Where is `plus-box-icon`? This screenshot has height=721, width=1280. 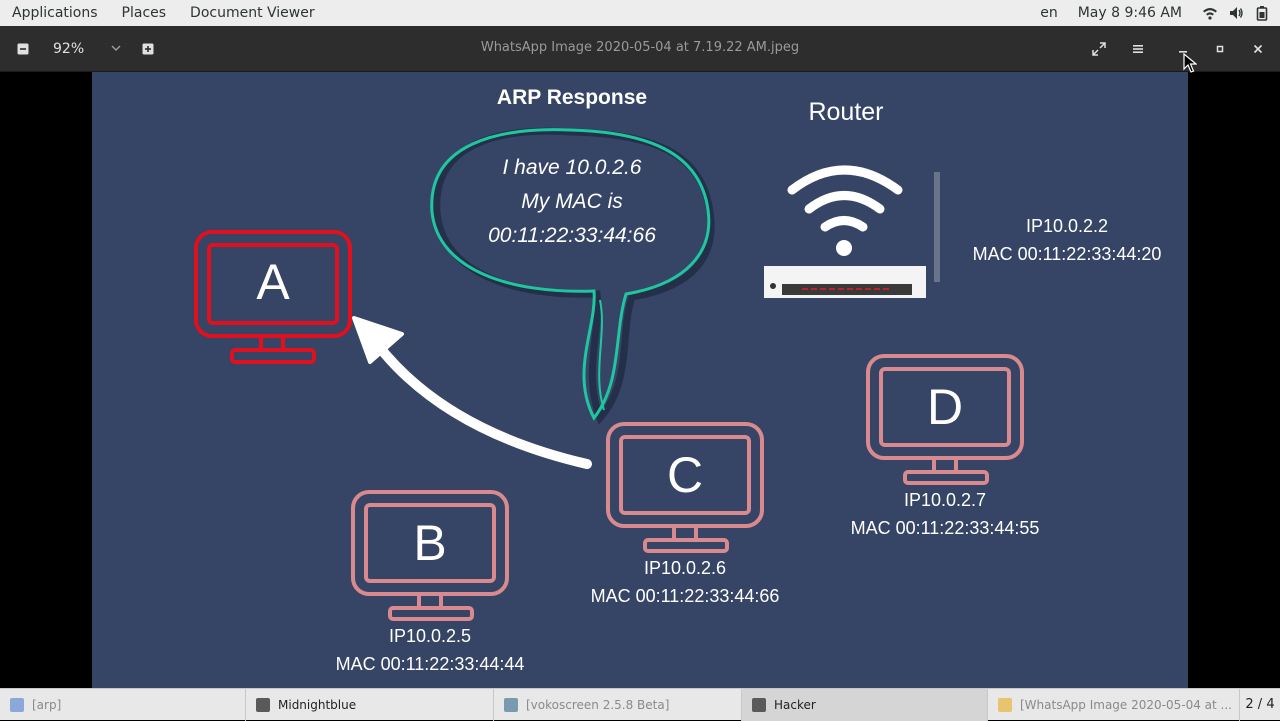 plus-box-icon is located at coordinates (148, 49).